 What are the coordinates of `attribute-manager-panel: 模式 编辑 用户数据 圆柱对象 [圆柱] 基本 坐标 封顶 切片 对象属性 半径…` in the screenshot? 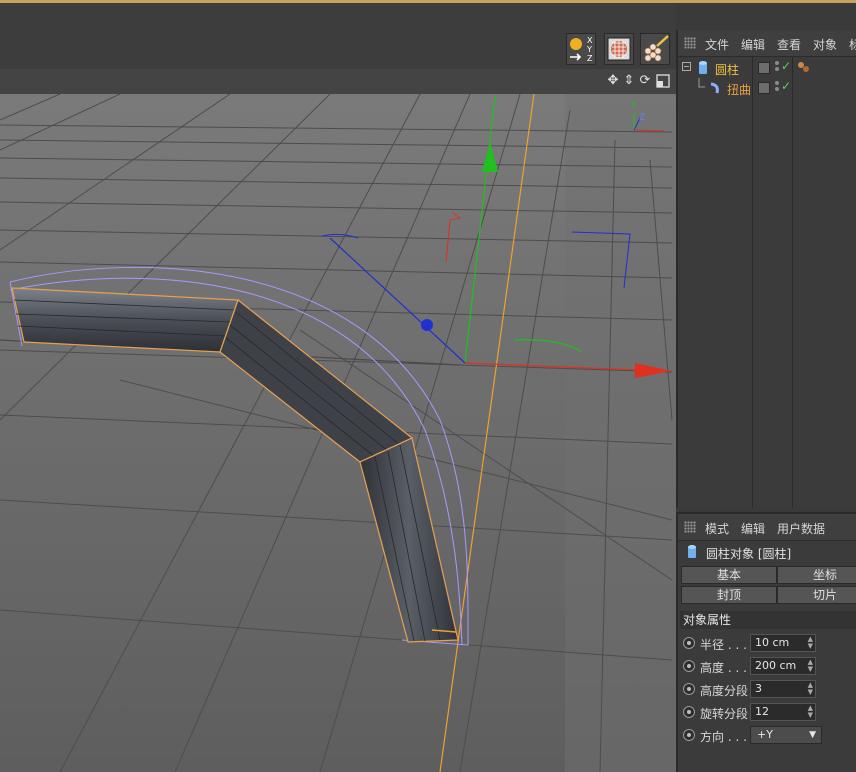 It's located at (766, 642).